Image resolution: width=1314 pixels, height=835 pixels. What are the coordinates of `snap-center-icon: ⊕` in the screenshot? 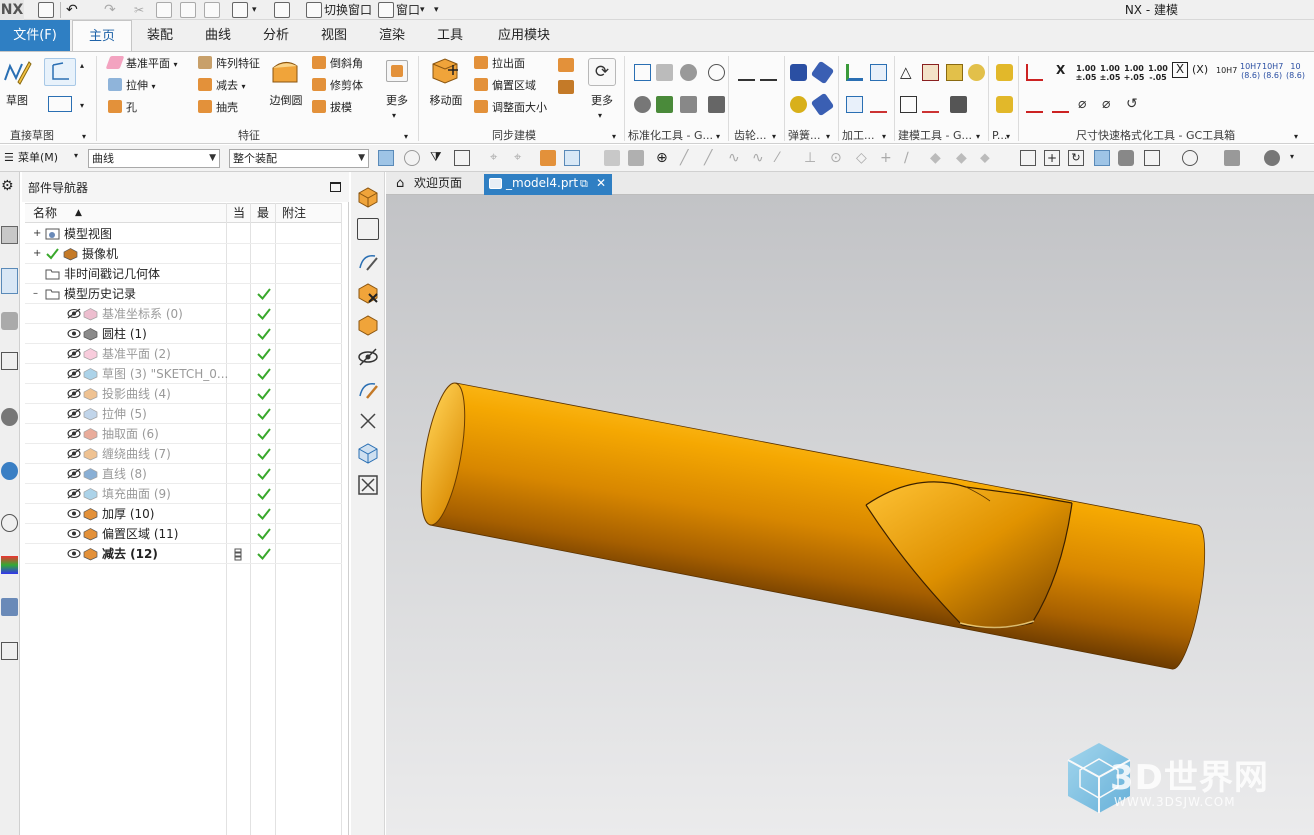 It's located at (664, 158).